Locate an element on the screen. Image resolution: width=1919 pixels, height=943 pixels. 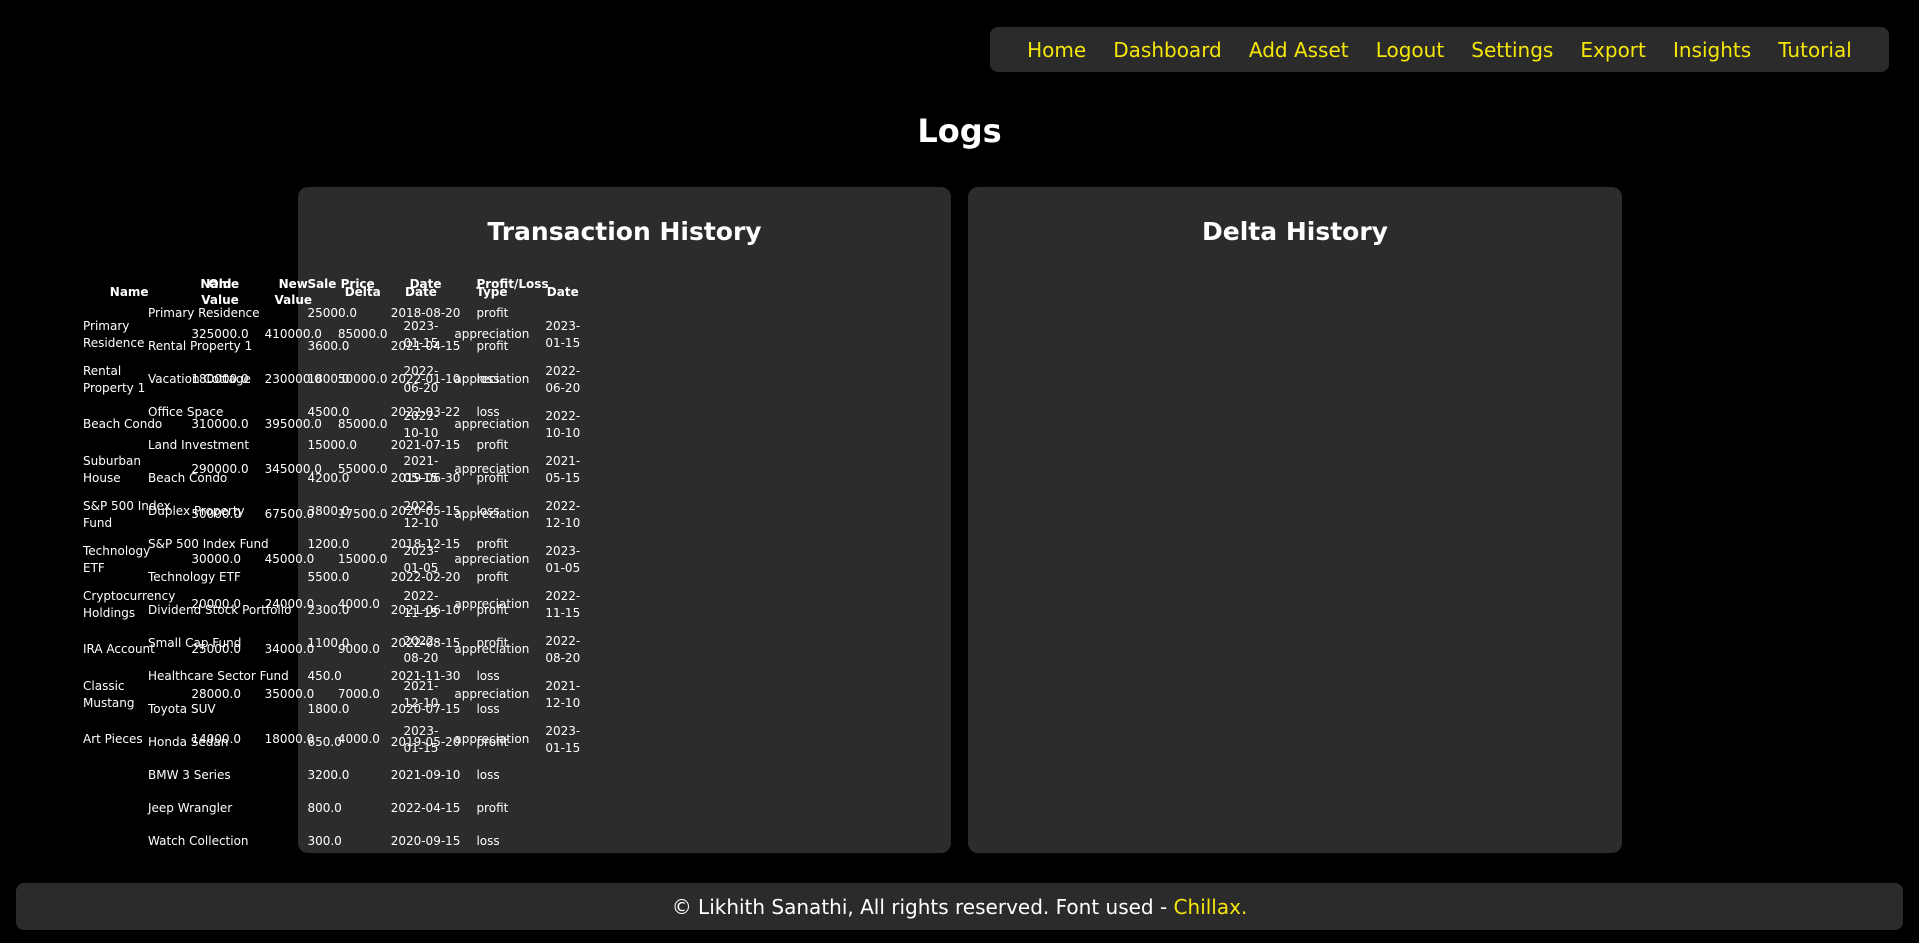
nav-settings-link: Settings is located at coordinates (1512, 50).